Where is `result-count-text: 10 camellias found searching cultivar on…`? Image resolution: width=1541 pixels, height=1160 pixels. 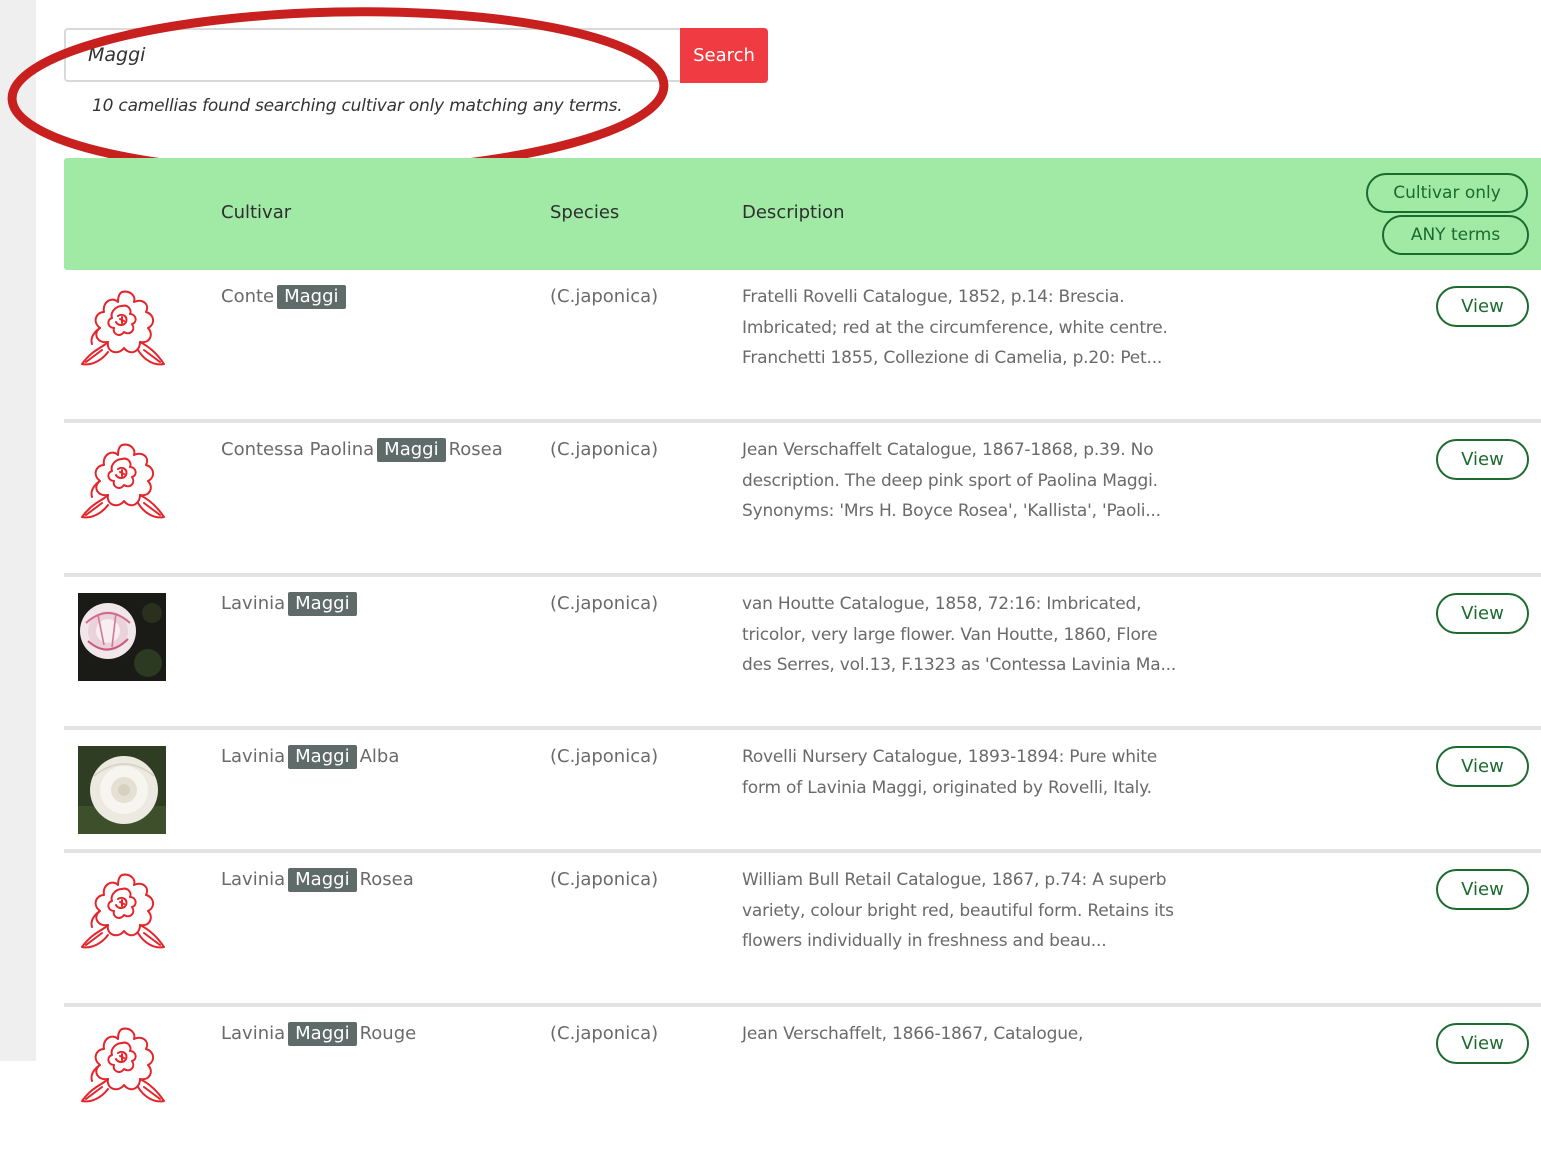
result-count-text: 10 camellias found searching cultivar on… is located at coordinates (357, 106).